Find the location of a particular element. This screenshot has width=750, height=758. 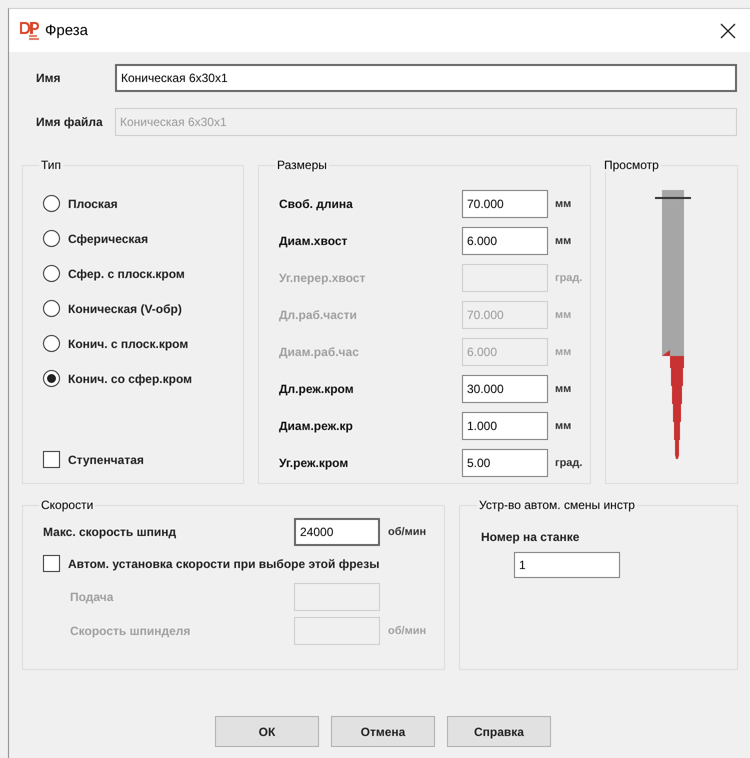

radio-label: Коническая (V-обр) is located at coordinates (125, 309).